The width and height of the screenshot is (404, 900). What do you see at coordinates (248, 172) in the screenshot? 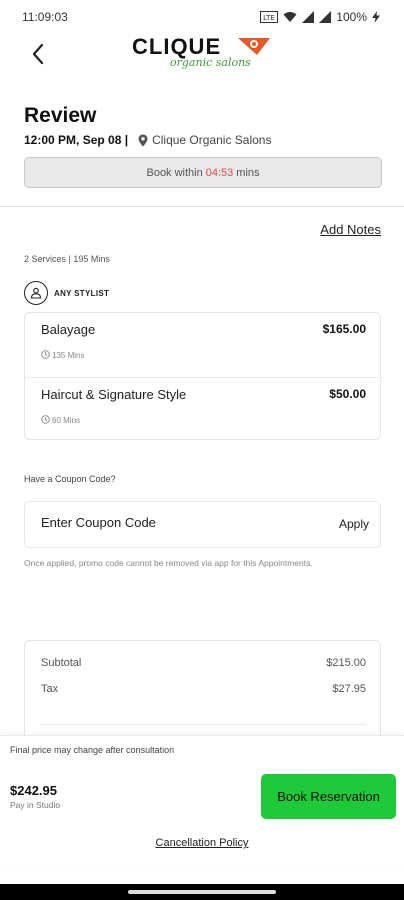
I see `timer-suffix: mins` at bounding box center [248, 172].